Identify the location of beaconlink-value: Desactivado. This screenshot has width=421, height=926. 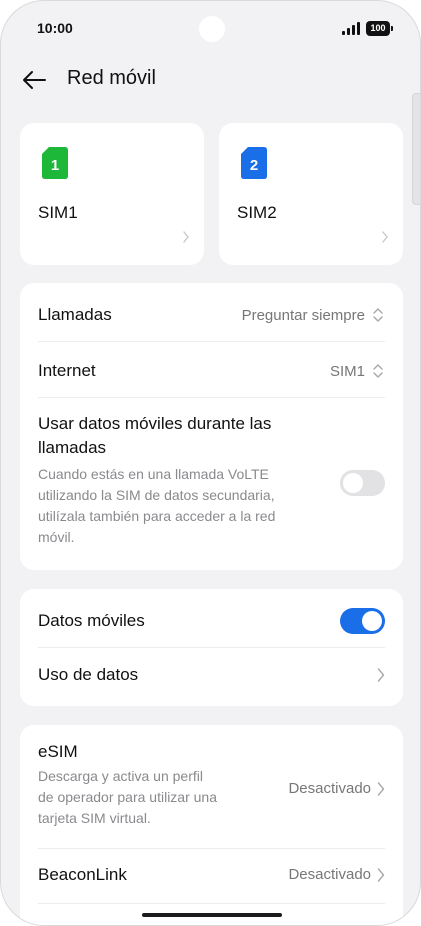
(336, 874).